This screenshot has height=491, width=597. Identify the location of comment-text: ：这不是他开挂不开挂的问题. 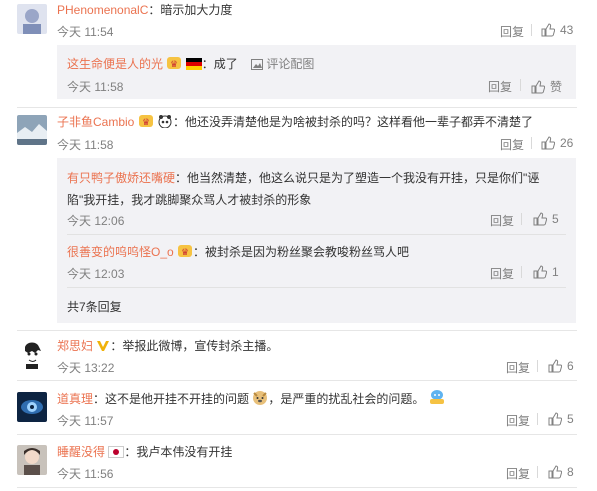
(171, 399).